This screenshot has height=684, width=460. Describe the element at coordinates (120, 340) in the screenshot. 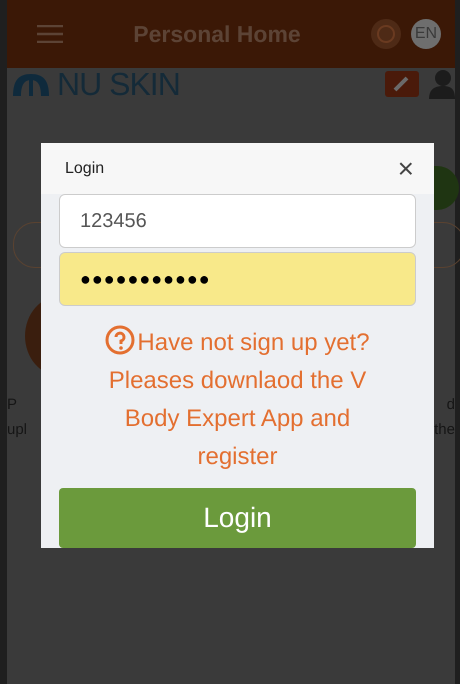

I see `question-icon` at that location.